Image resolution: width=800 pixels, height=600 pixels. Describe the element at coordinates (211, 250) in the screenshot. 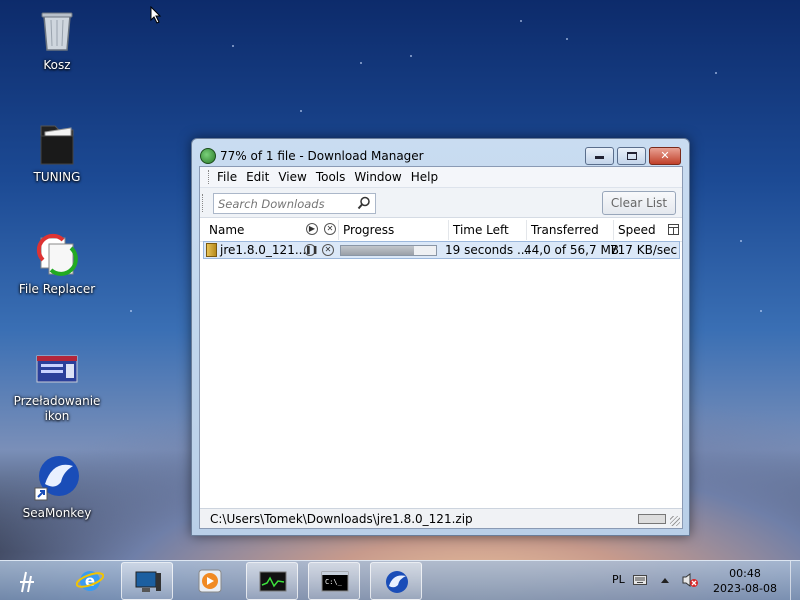

I see `zip-file-icon` at that location.